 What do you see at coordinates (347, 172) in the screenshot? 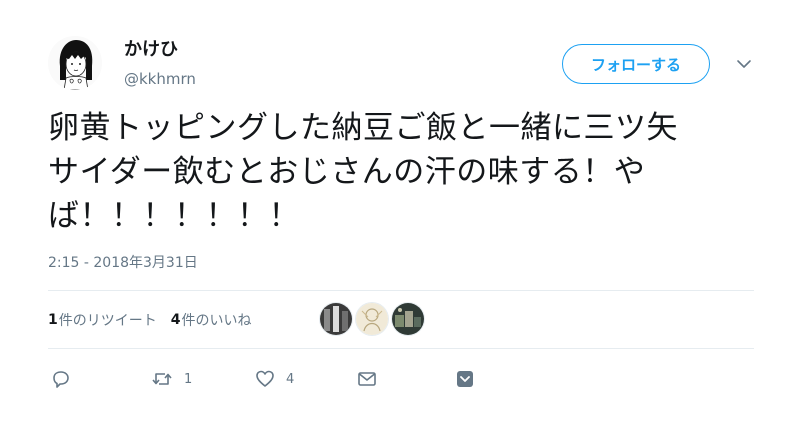
I see `tweet-text-line: サイダー飲むとおじさんの汗の味する！や` at bounding box center [347, 172].